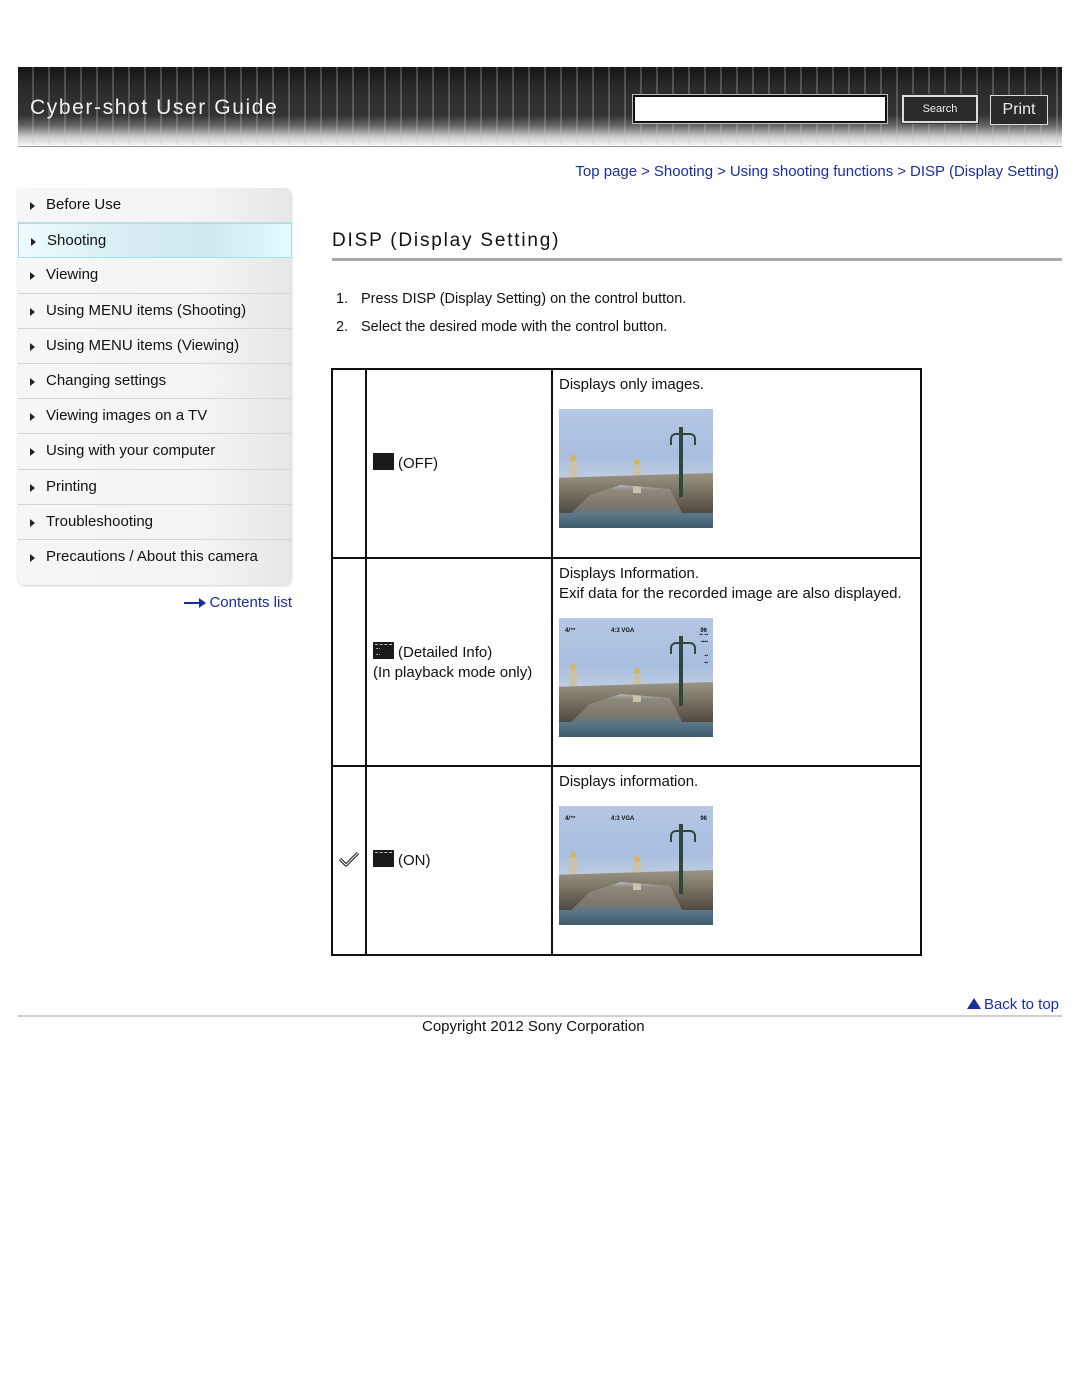 This screenshot has height=1397, width=1080. Describe the element at coordinates (606, 171) in the screenshot. I see `breadcrumb-top-page: Top page` at that location.